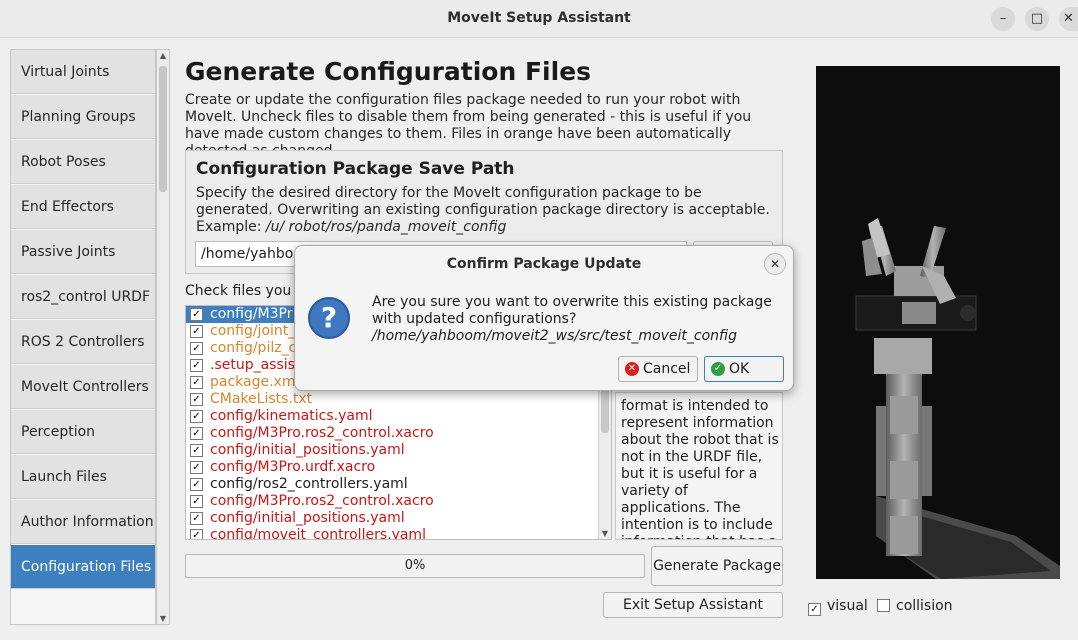 This screenshot has width=1078, height=640. Describe the element at coordinates (693, 605) in the screenshot. I see `exit-setup-assistant-button: Exit Setup Assistant` at that location.